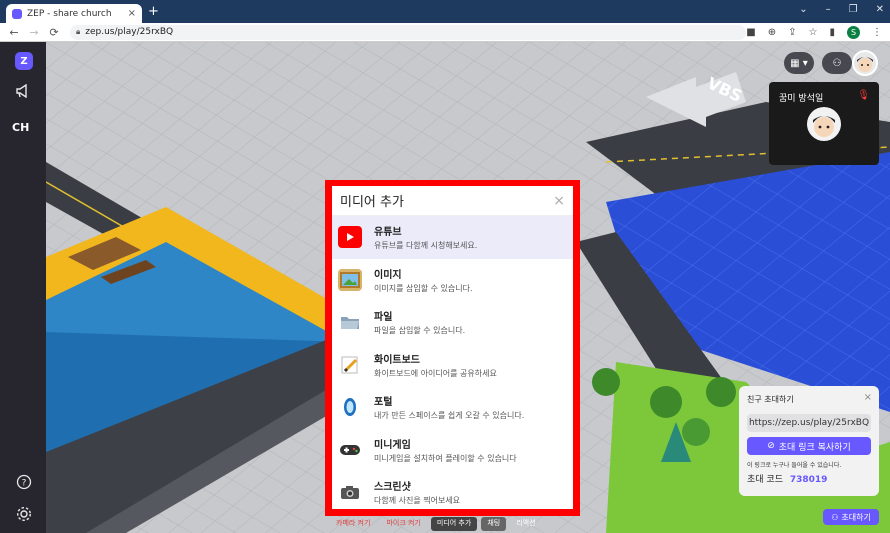  What do you see at coordinates (69, 13) in the screenshot?
I see `tab-title: ZEP - share church` at bounding box center [69, 13].